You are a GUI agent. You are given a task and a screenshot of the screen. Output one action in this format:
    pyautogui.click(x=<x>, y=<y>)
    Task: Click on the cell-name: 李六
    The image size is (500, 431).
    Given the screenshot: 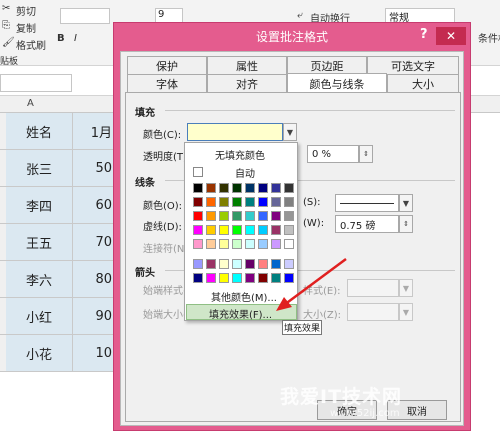 What is the action you would take?
    pyautogui.click(x=39, y=279)
    